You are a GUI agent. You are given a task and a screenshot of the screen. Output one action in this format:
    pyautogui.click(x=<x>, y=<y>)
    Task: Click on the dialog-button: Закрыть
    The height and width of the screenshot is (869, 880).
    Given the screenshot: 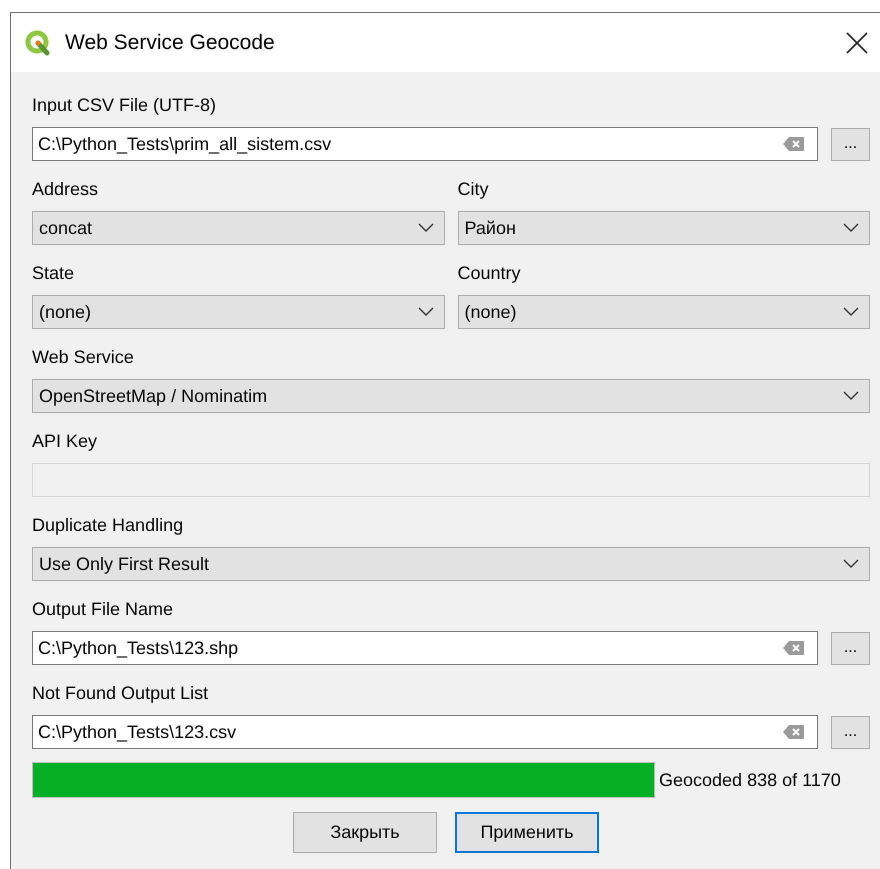 What is the action you would take?
    pyautogui.click(x=365, y=832)
    